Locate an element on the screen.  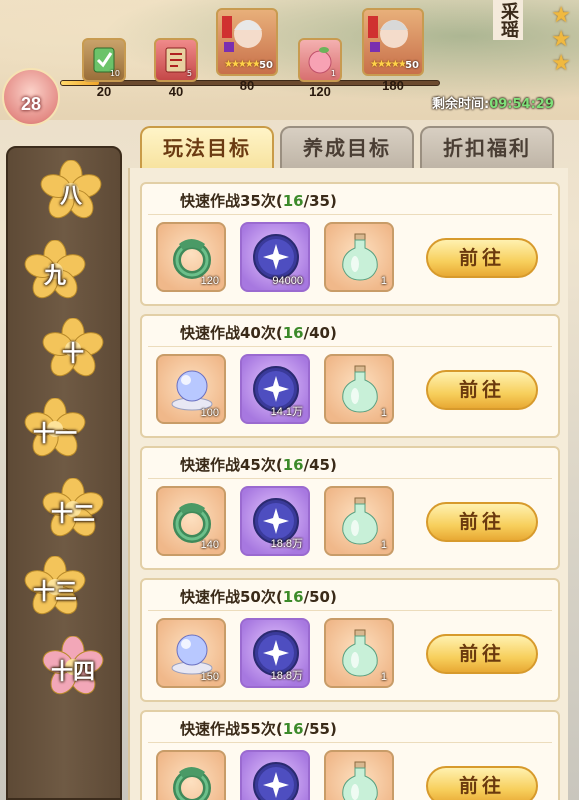
jade-dragon-icon is located at coordinates (192, 783).